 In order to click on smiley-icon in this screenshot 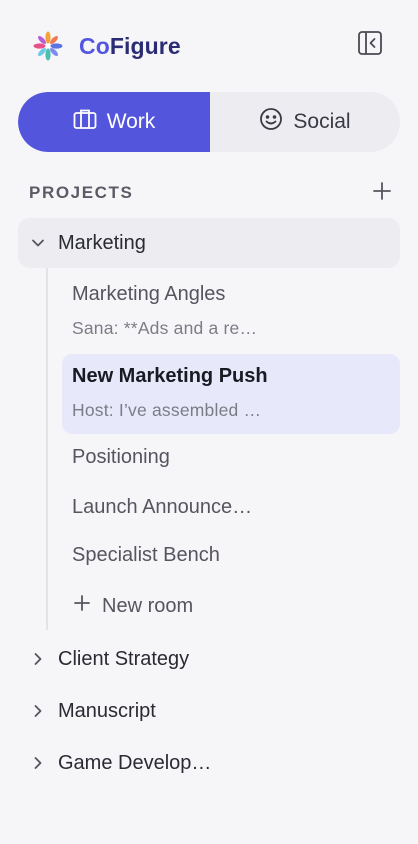, I will do `click(271, 122)`.